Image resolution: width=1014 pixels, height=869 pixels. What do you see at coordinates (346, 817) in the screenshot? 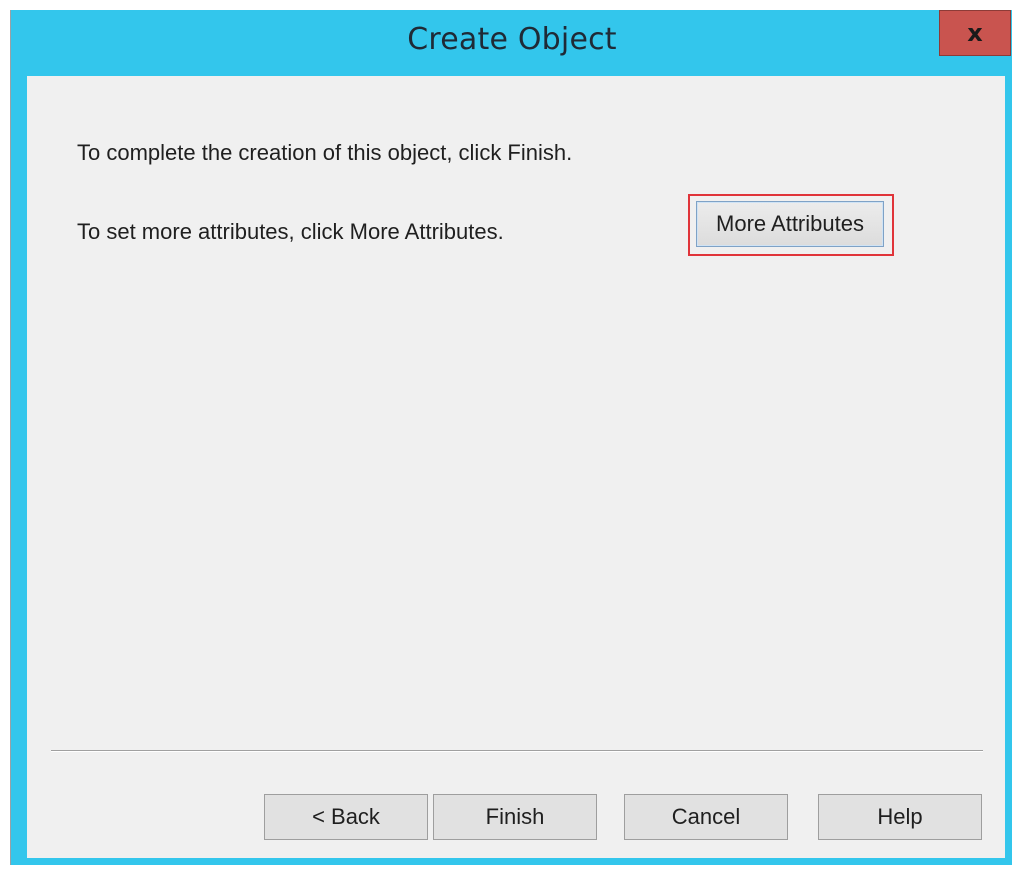
I see `back-button: < Back` at bounding box center [346, 817].